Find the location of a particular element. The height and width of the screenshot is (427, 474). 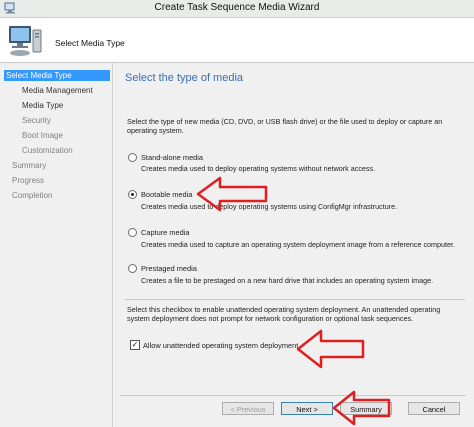

annotation-arrow-bootable is located at coordinates (232, 194).